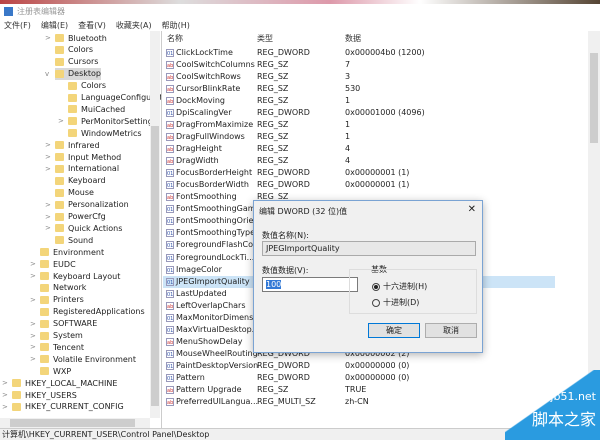 The image size is (600, 441). I want to click on radio-decimal-label: 十进制(D), so click(401, 302).